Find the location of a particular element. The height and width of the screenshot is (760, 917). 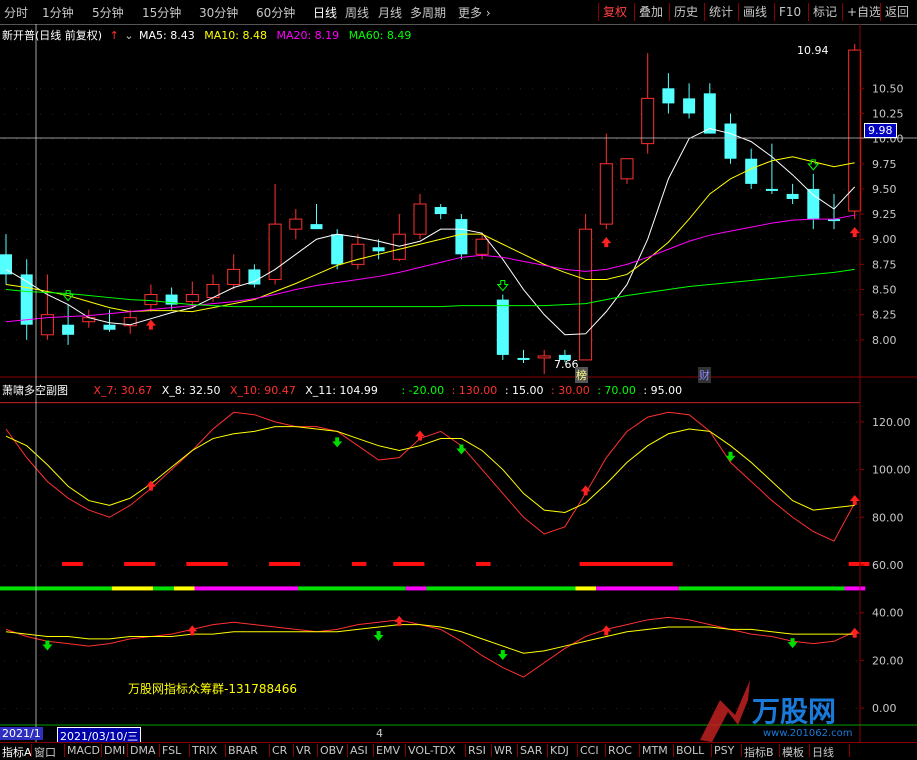

buy-arrow-icon is located at coordinates (150, 324).